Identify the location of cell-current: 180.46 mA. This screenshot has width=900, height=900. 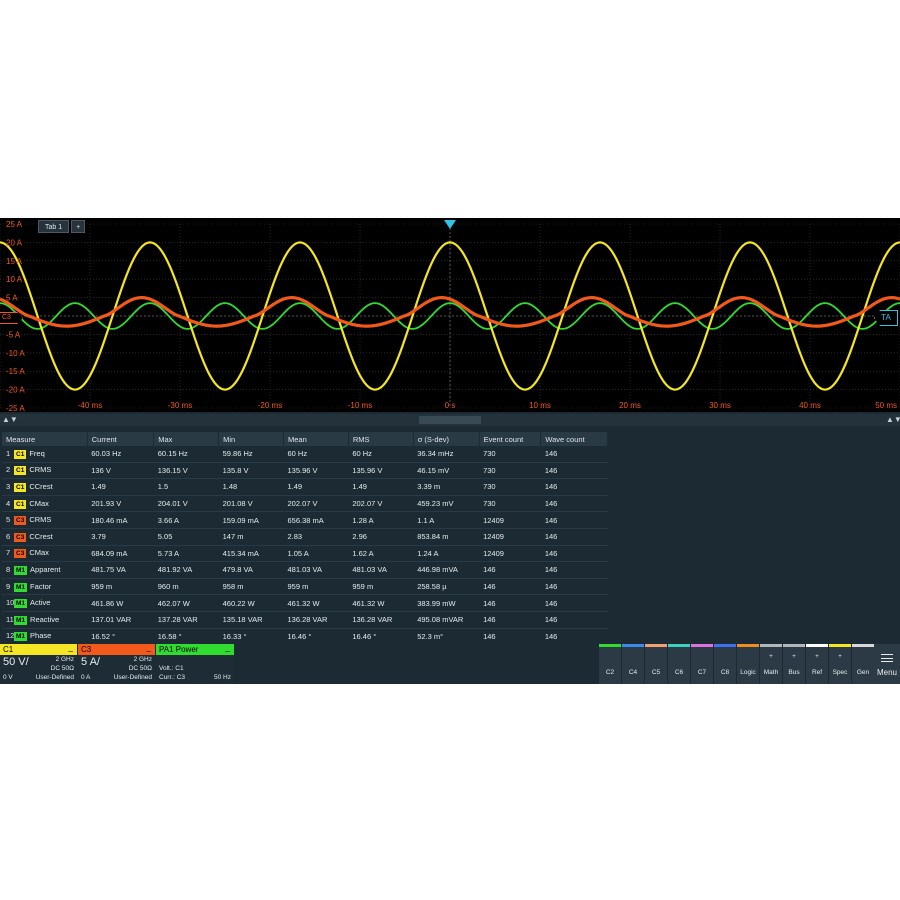
(120, 520).